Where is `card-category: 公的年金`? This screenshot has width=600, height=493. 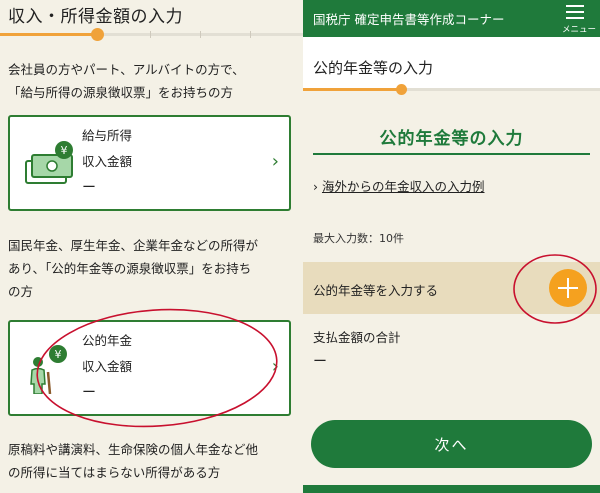
card-category: 公的年金 is located at coordinates (107, 340).